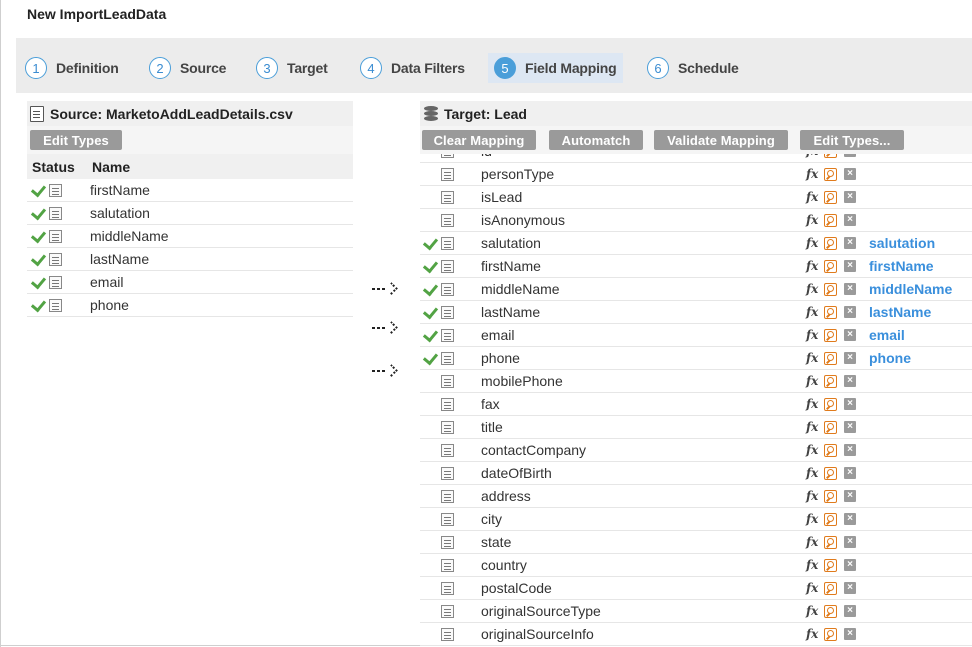 Image resolution: width=972 pixels, height=647 pixels. What do you see at coordinates (696, 381) in the screenshot?
I see `target-row: mobilePhone fx ×` at bounding box center [696, 381].